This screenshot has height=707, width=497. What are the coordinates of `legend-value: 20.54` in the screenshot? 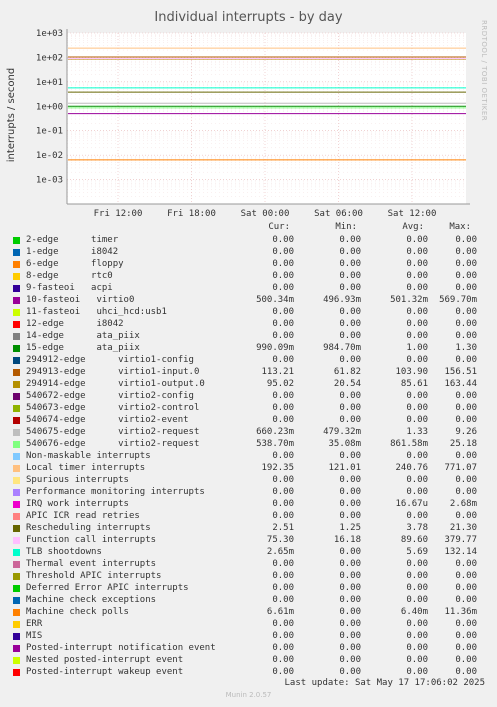 It's located at (347, 384).